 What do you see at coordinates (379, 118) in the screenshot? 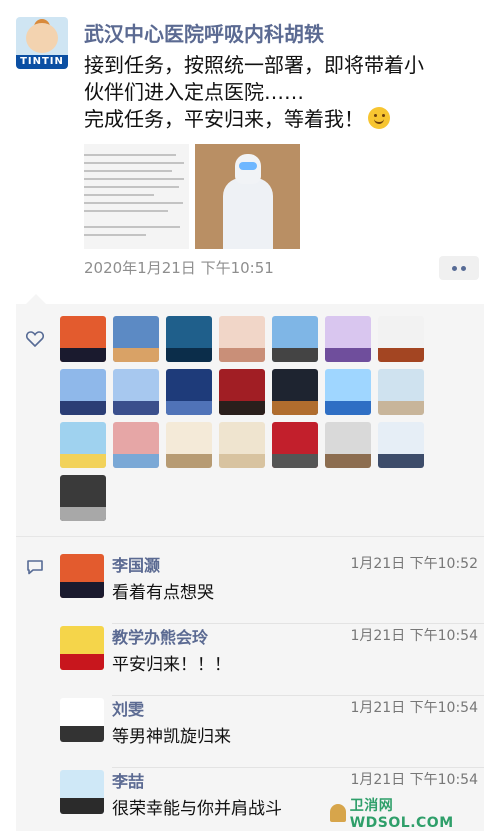
I see `smile-emoji-icon` at bounding box center [379, 118].